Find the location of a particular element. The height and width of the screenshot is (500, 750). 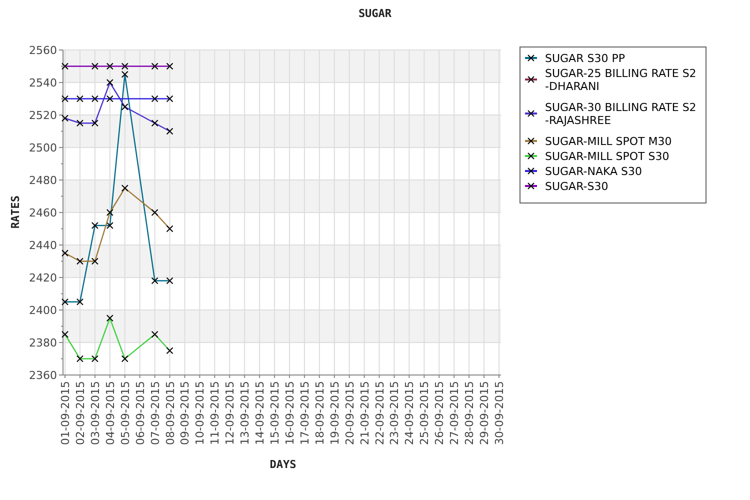

legend-label: SUGAR-S30 is located at coordinates (576, 186).